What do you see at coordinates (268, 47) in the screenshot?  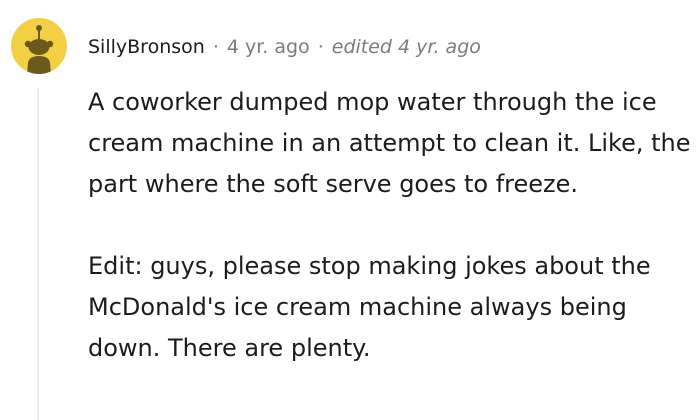 I see `comment-timestamp: 4 yr. ago` at bounding box center [268, 47].